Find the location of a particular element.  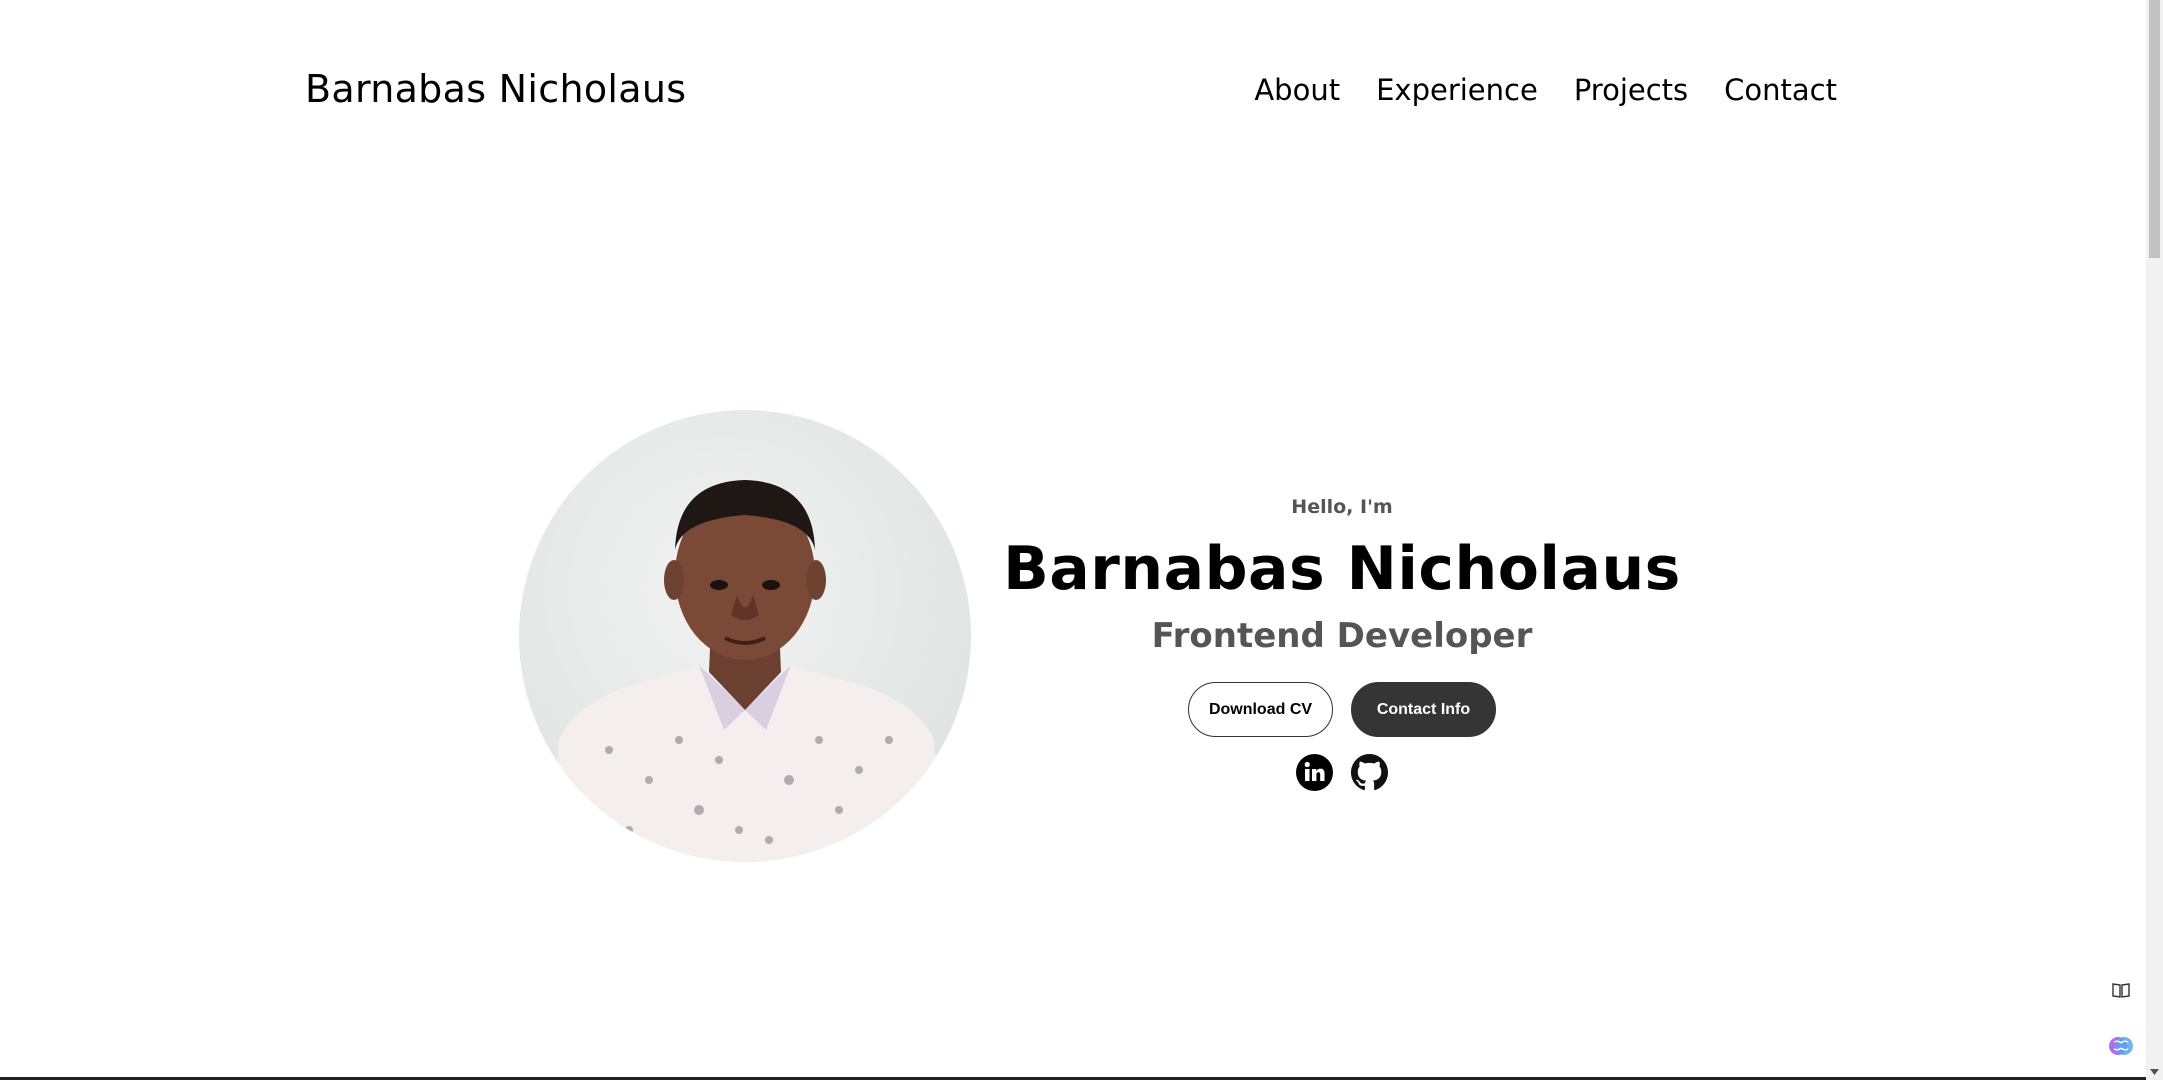

profile-photo is located at coordinates (745, 636).